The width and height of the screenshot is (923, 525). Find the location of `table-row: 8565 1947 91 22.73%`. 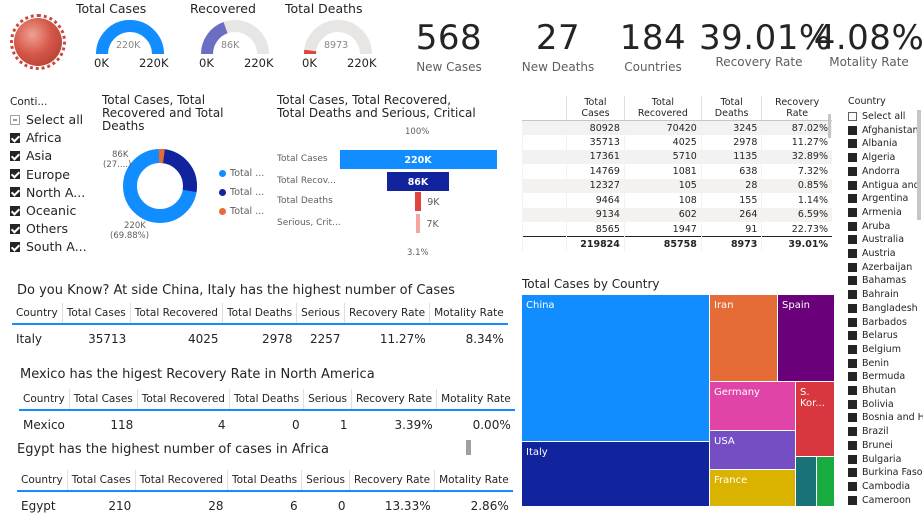

table-row: 8565 1947 91 22.73% is located at coordinates (677, 229).